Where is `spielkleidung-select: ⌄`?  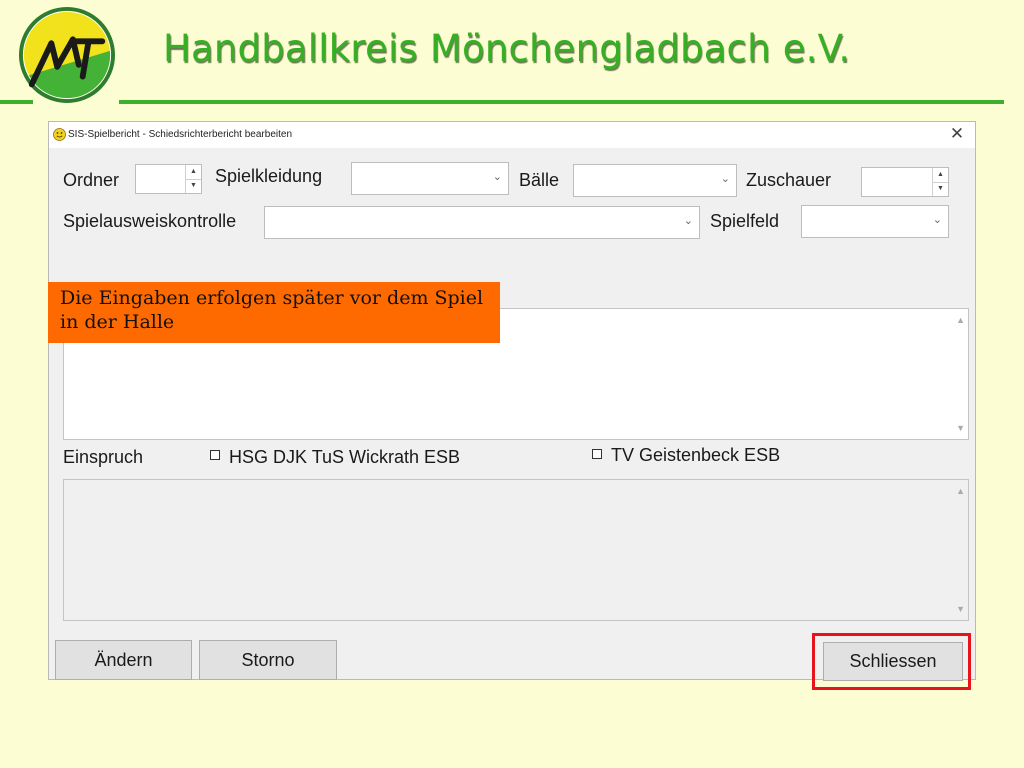 spielkleidung-select: ⌄ is located at coordinates (430, 178).